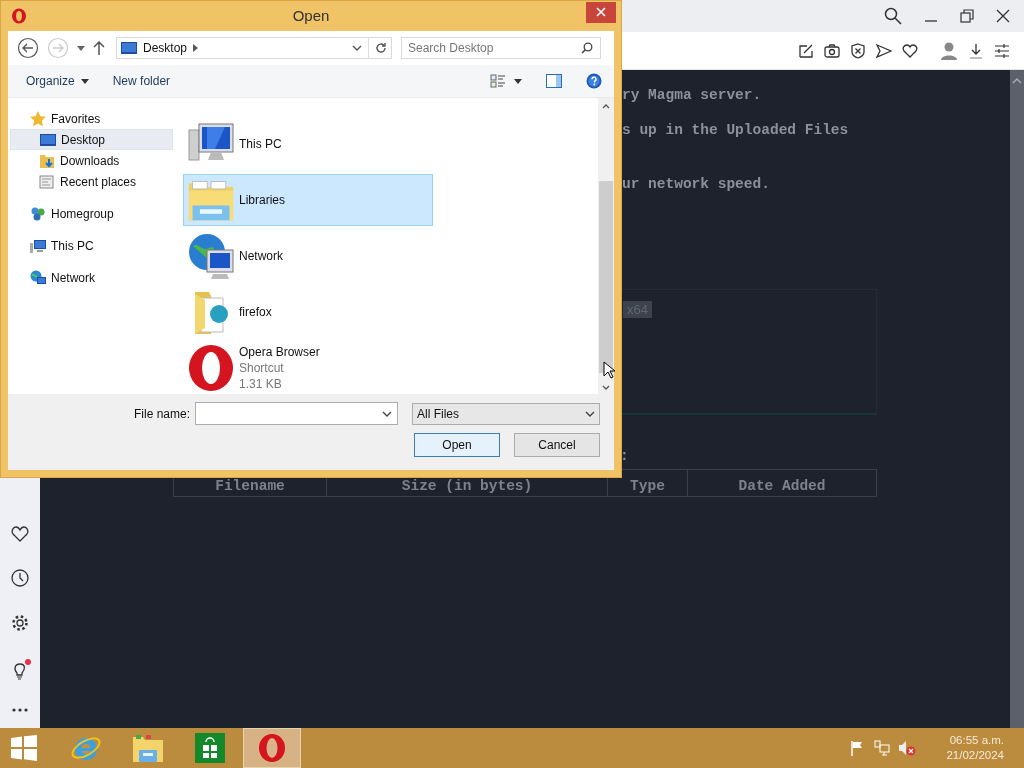  I want to click on file-item: Libraries, so click(308, 200).